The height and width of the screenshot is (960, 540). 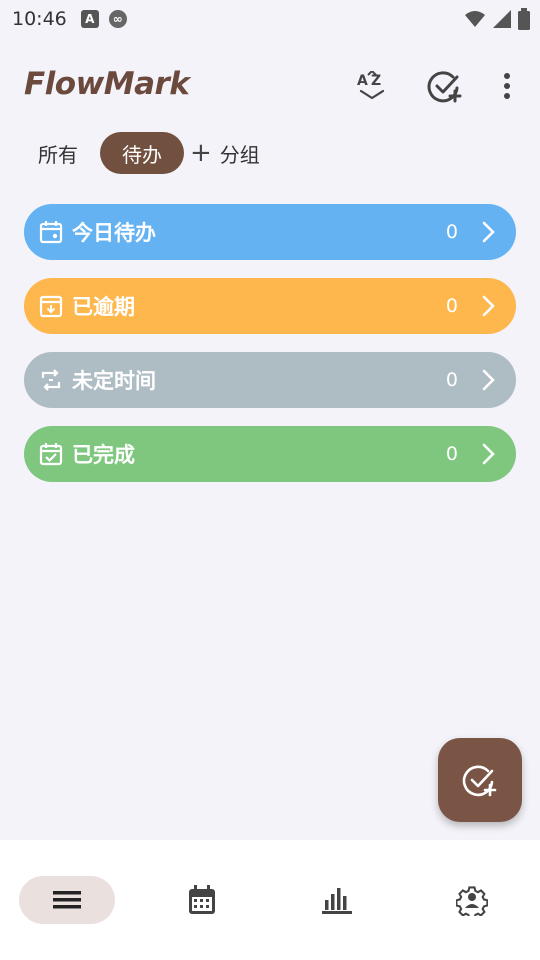 What do you see at coordinates (114, 381) in the screenshot?
I see `category-label: 未定时间` at bounding box center [114, 381].